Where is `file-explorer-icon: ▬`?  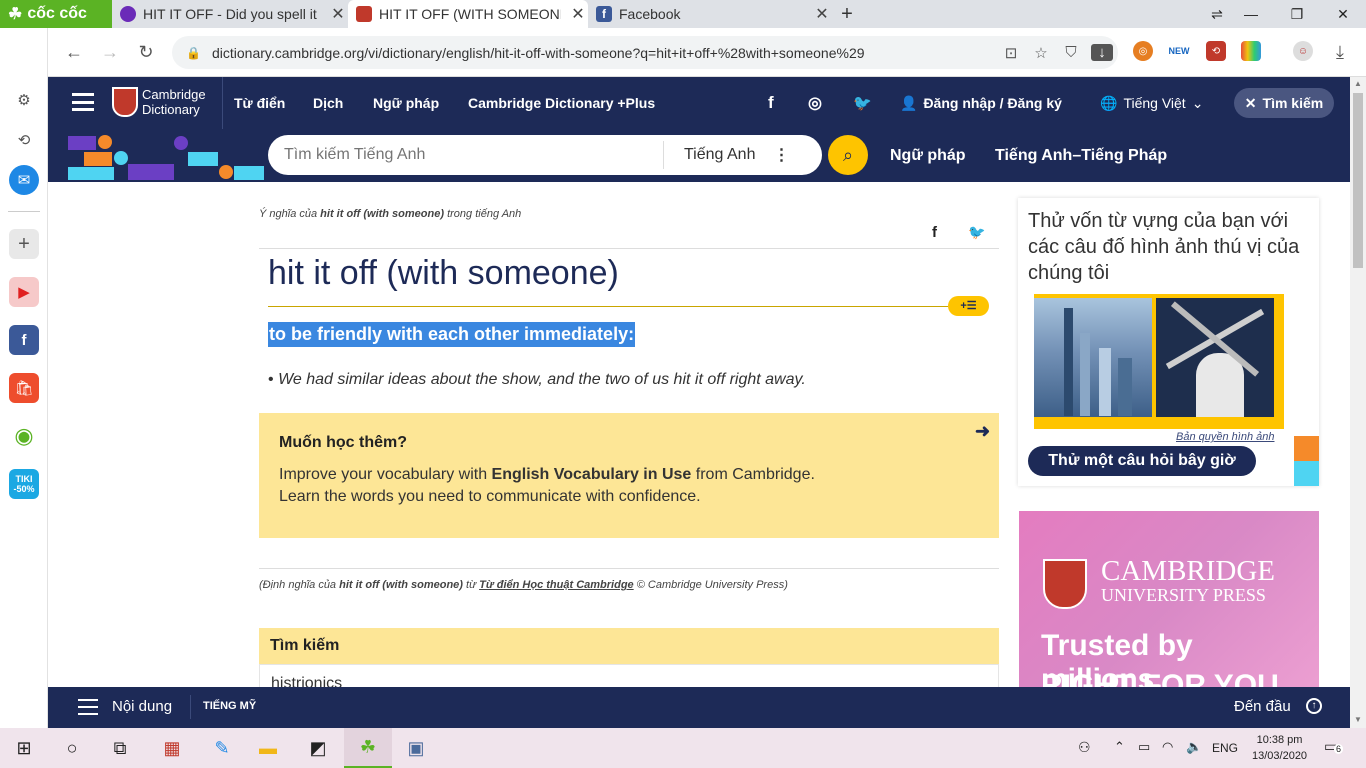
file-explorer-icon: ▬ is located at coordinates (268, 748).